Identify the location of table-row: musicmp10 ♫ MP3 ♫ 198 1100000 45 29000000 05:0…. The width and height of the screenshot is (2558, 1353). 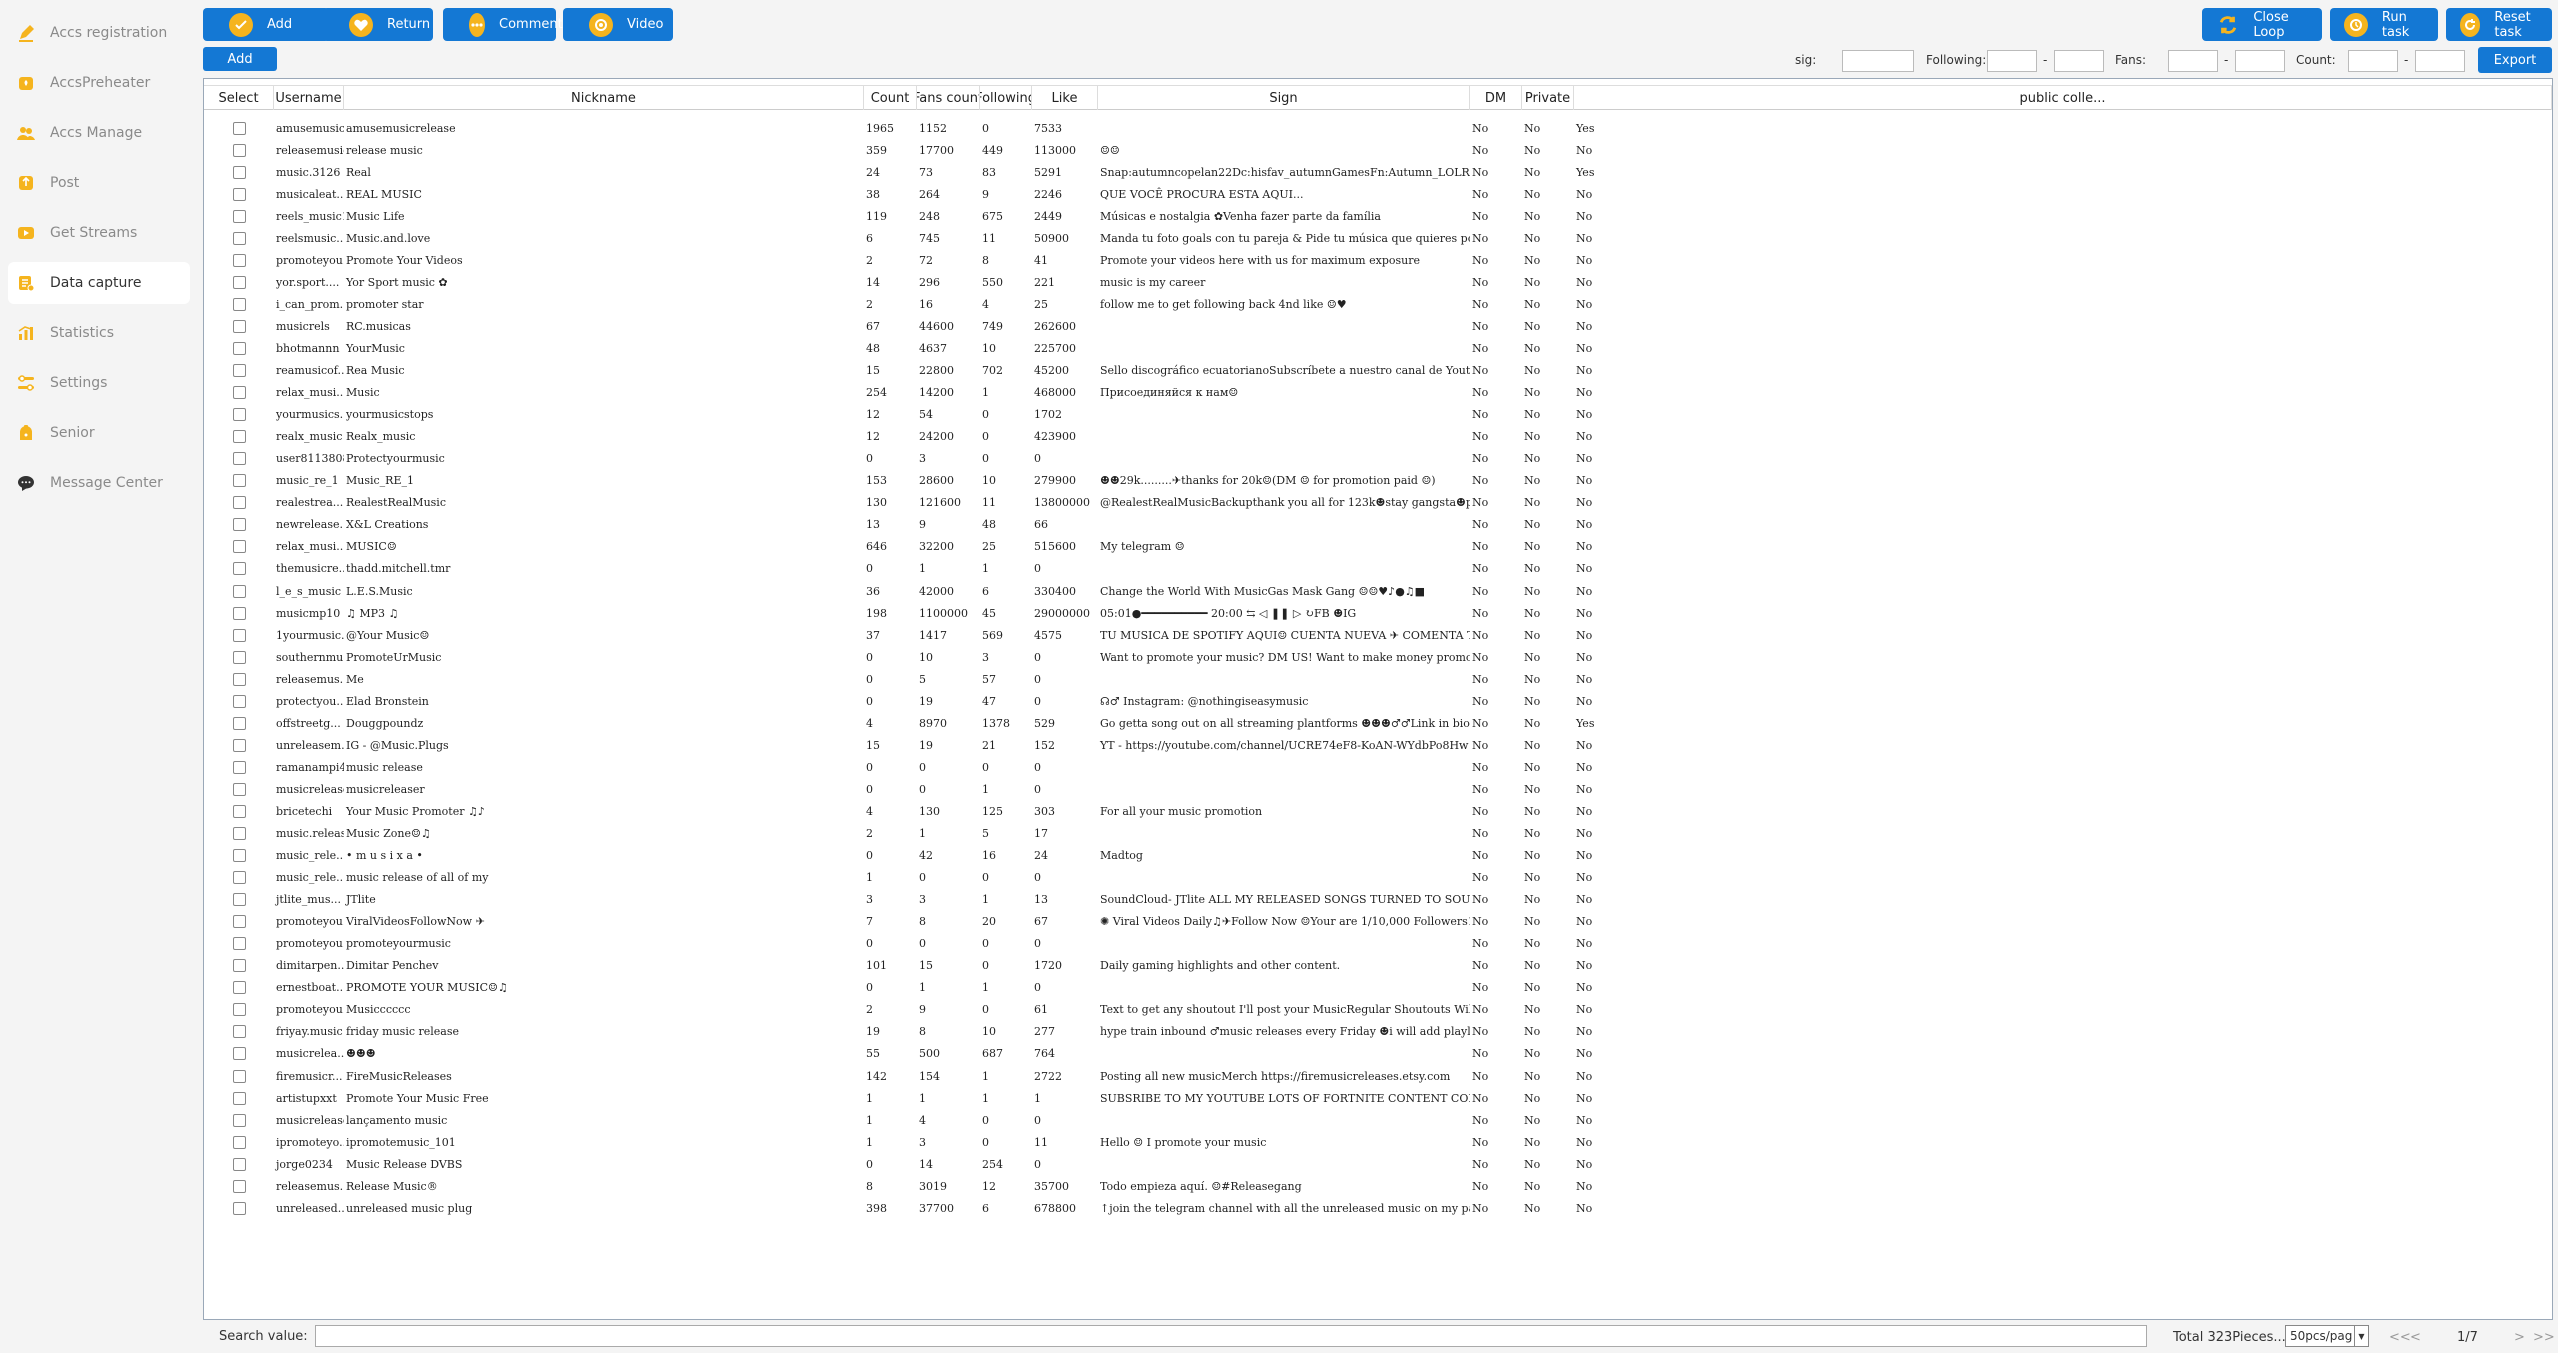
(1378, 613).